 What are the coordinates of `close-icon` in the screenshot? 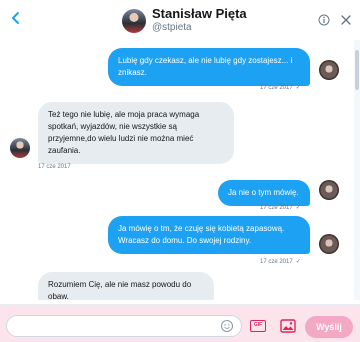 It's located at (346, 20).